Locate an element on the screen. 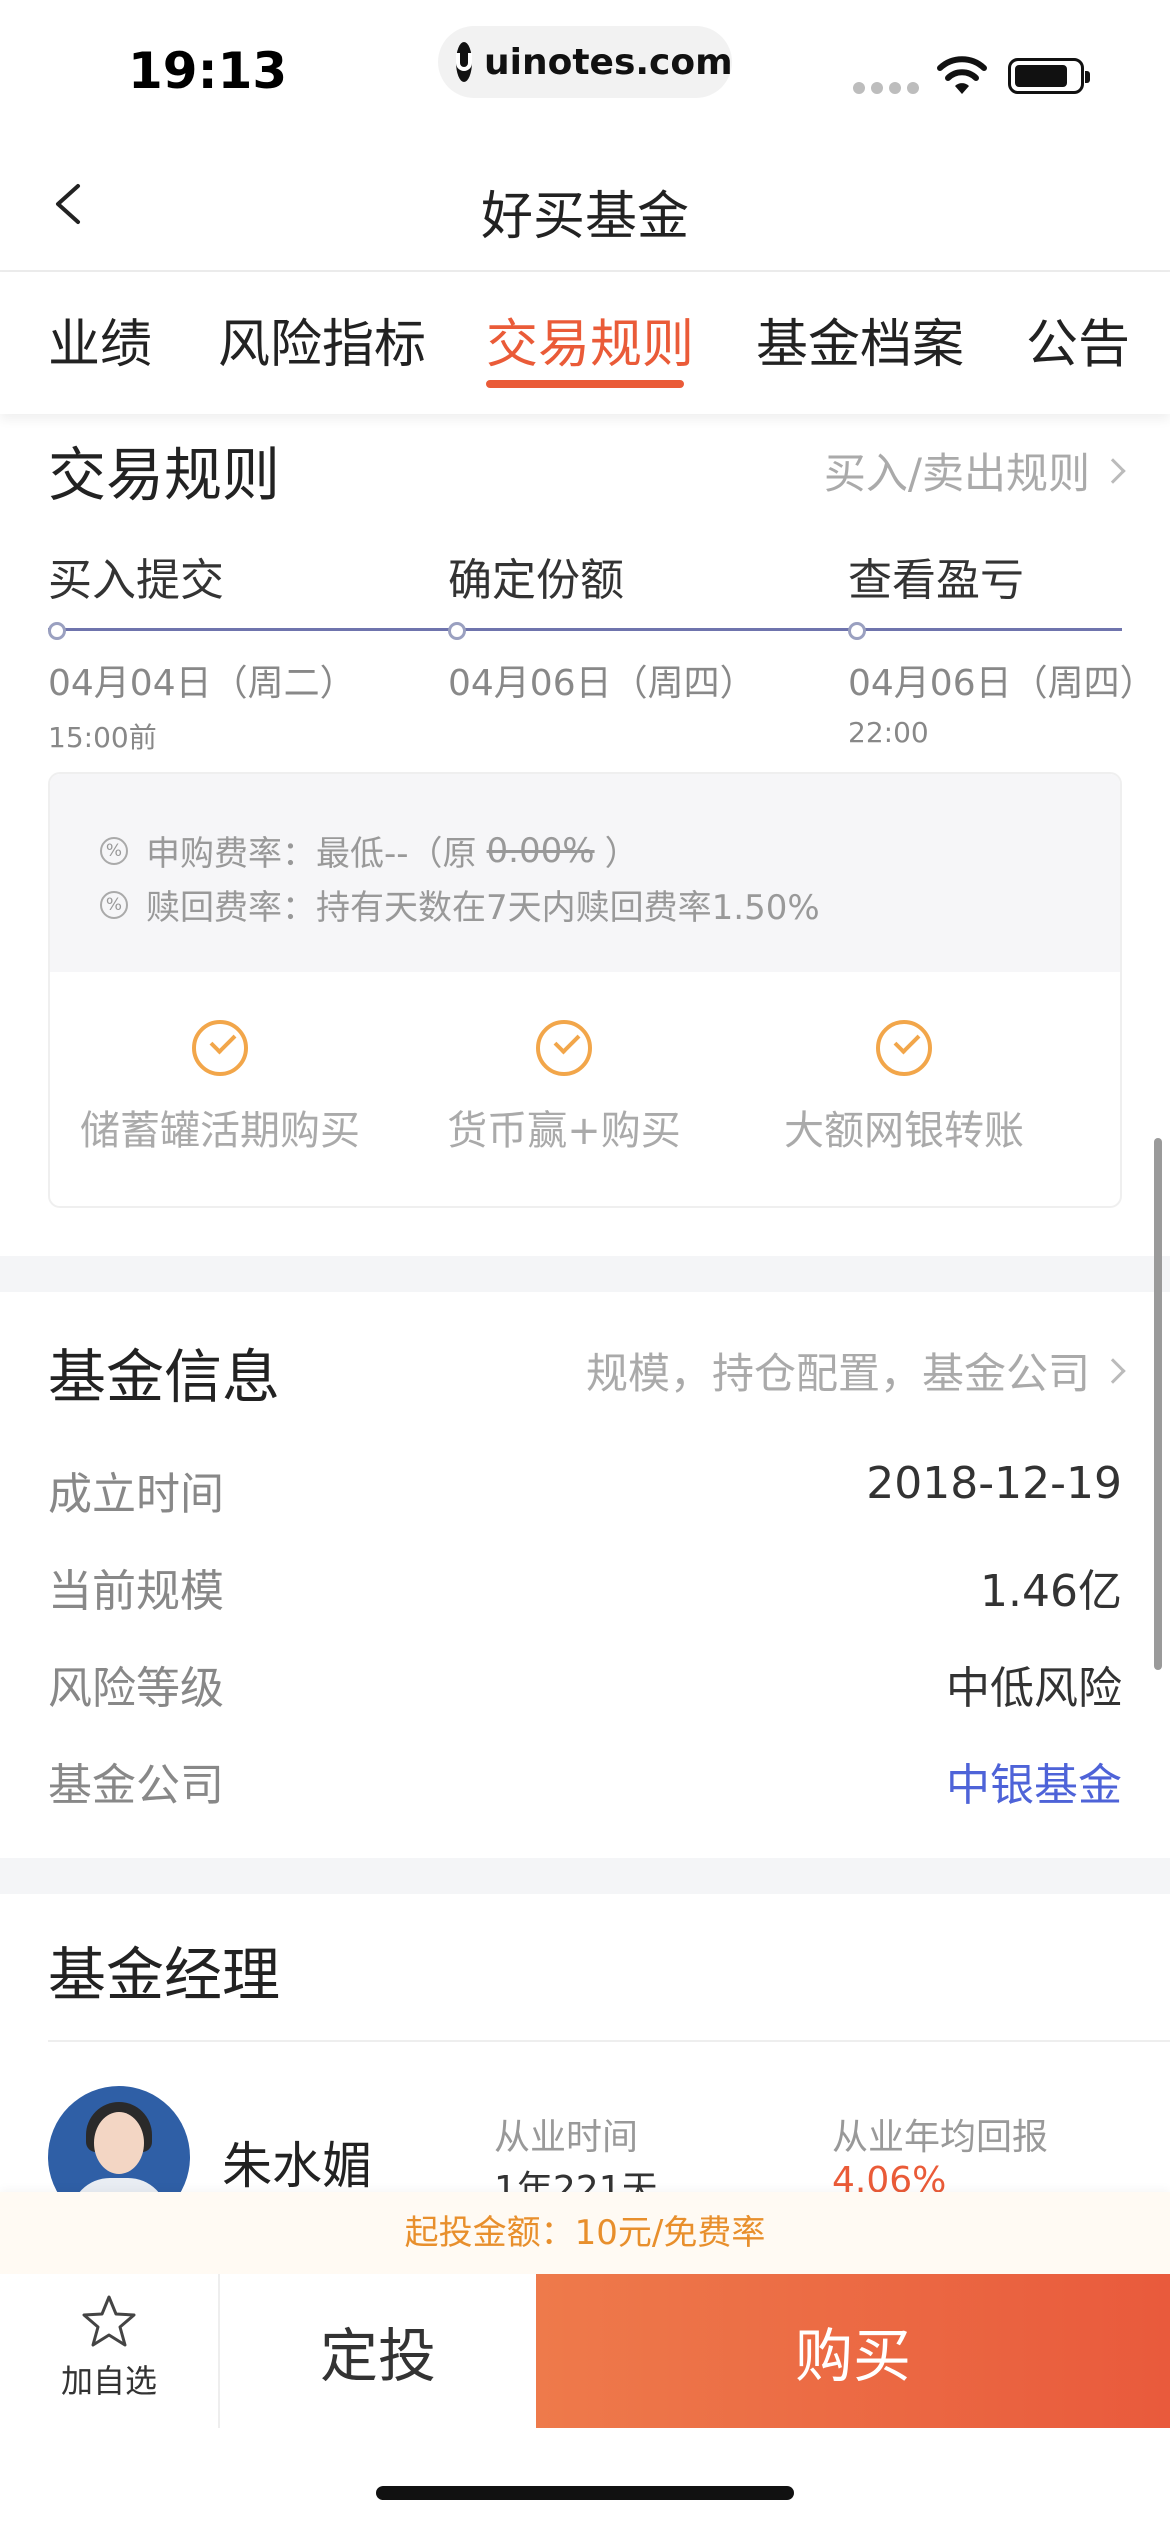 This screenshot has height=2532, width=1170. nav-header: 好买基金 is located at coordinates (585, 206).